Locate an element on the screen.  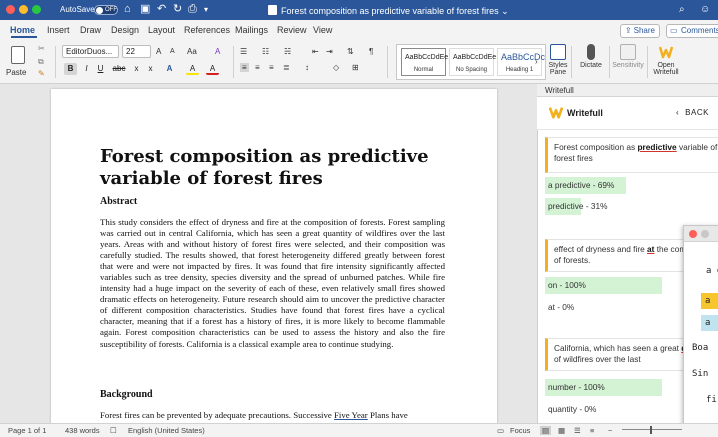
underline-button: U is located at coordinates (100, 69).